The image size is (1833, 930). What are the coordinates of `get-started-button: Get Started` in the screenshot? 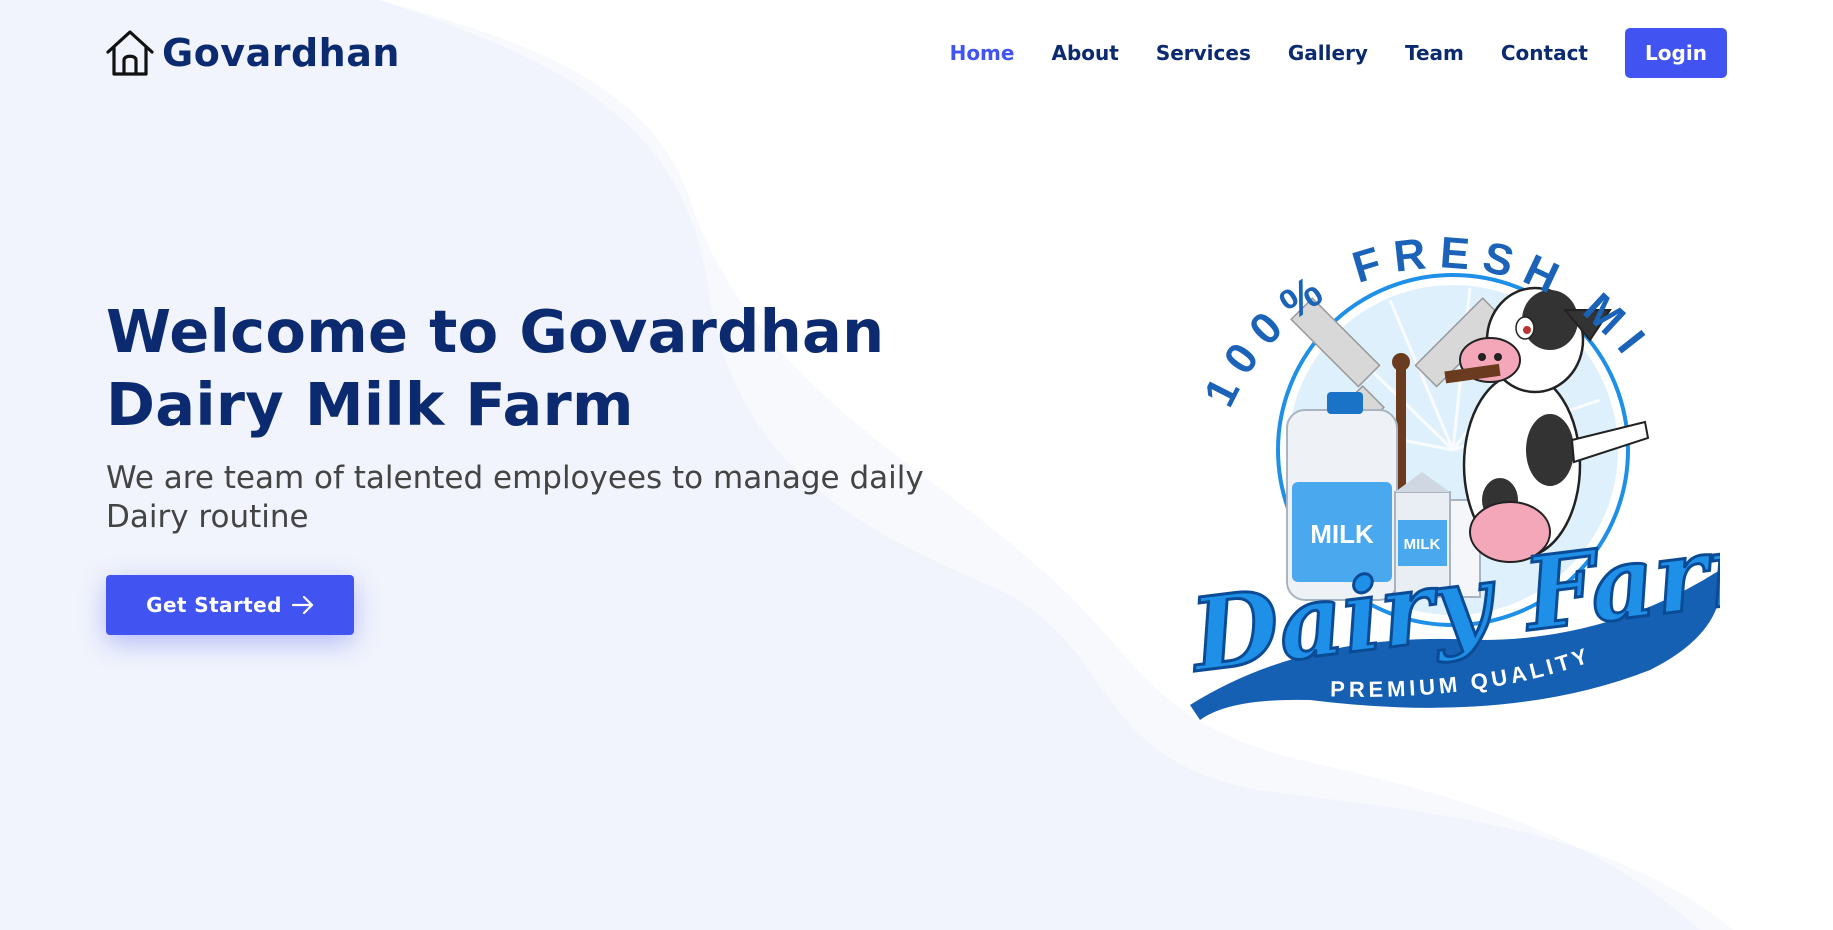 It's located at (230, 605).